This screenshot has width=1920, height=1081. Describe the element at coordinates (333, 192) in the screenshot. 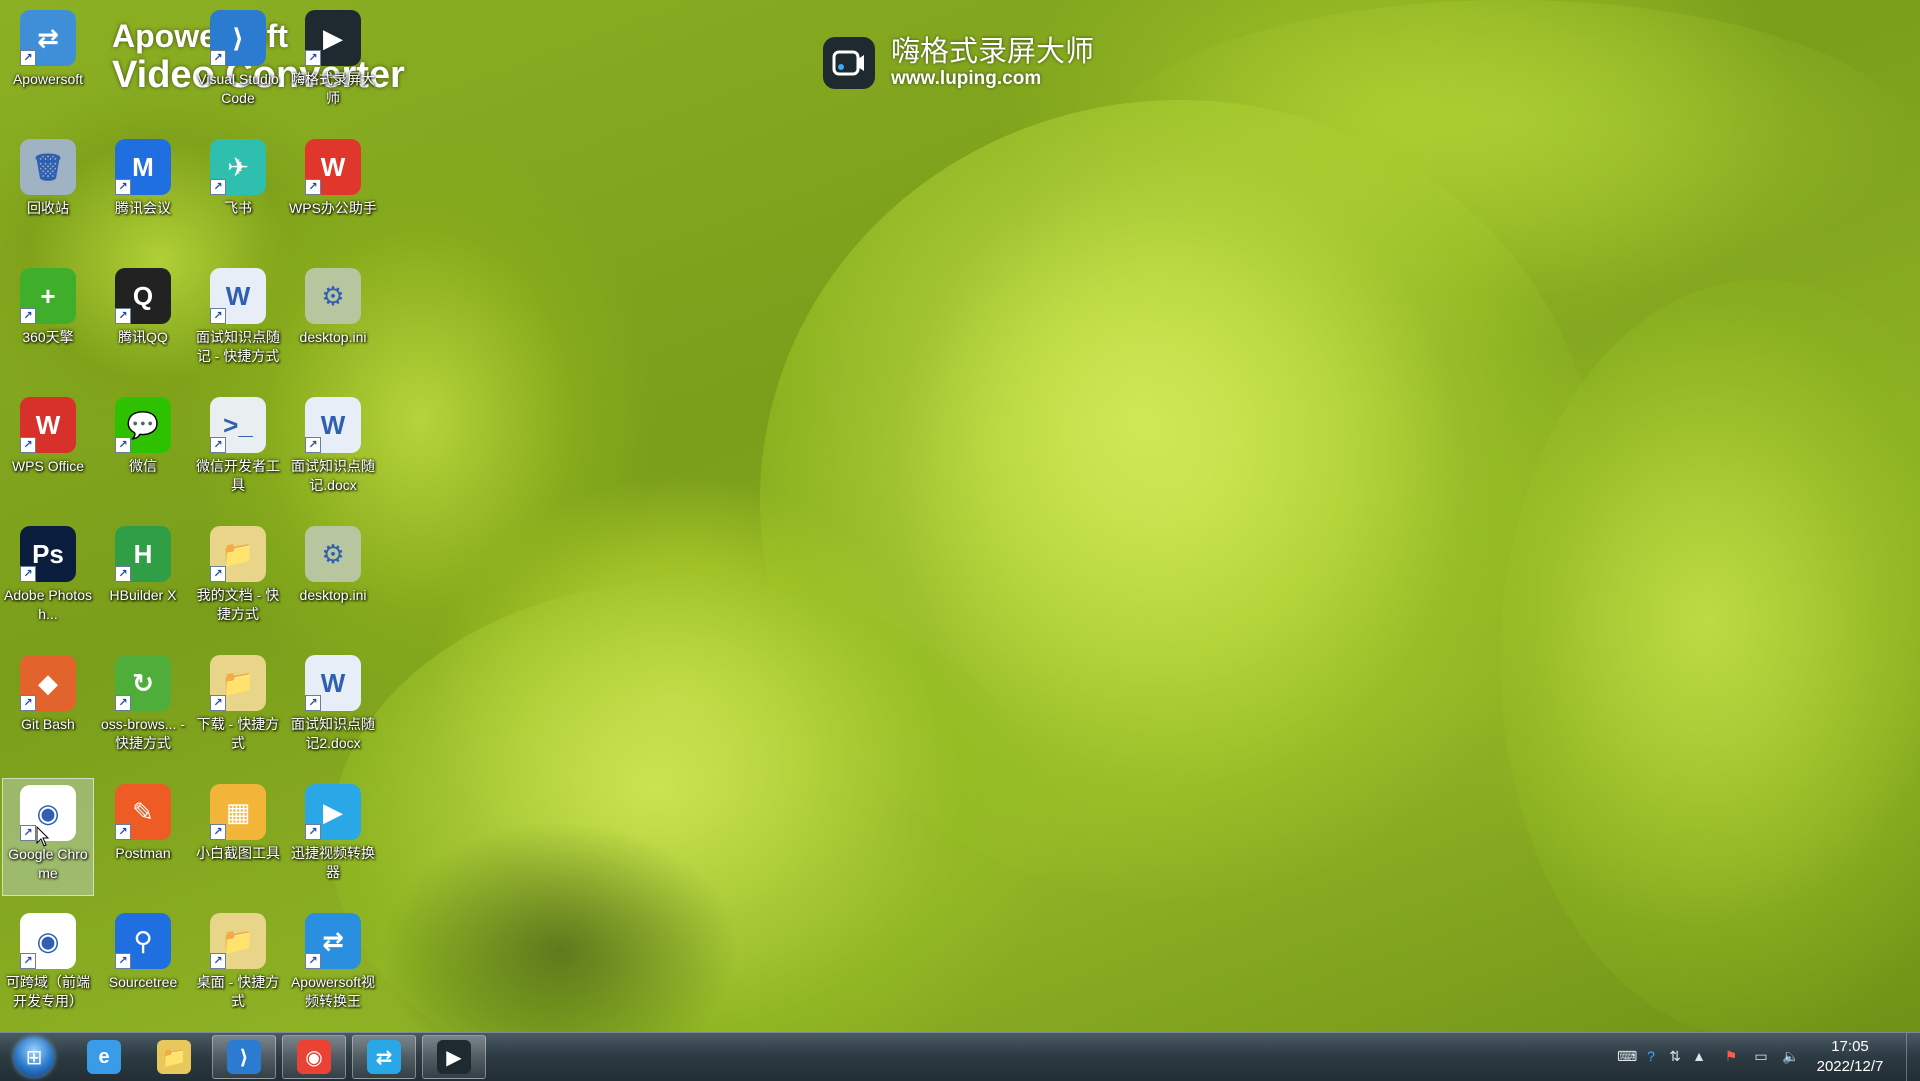

I see `desktop-icon-wps-assistant: W ↗ WPS办公助手` at that location.